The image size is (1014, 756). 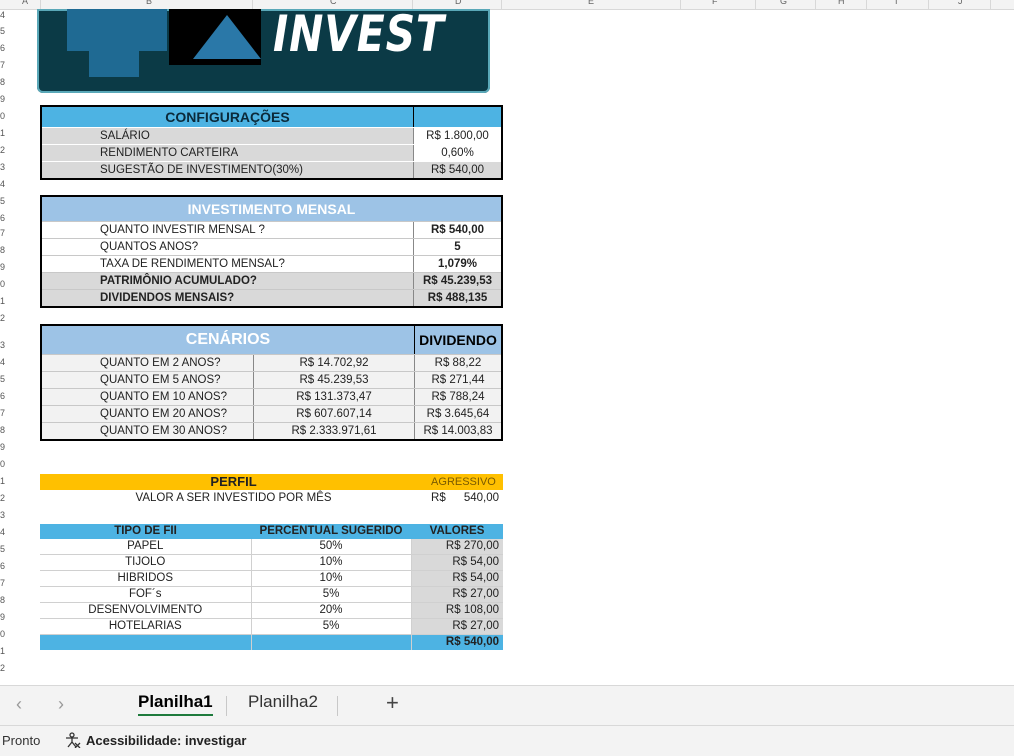 I want to click on fii-tipo: HOTELARIAS, so click(x=145, y=626).